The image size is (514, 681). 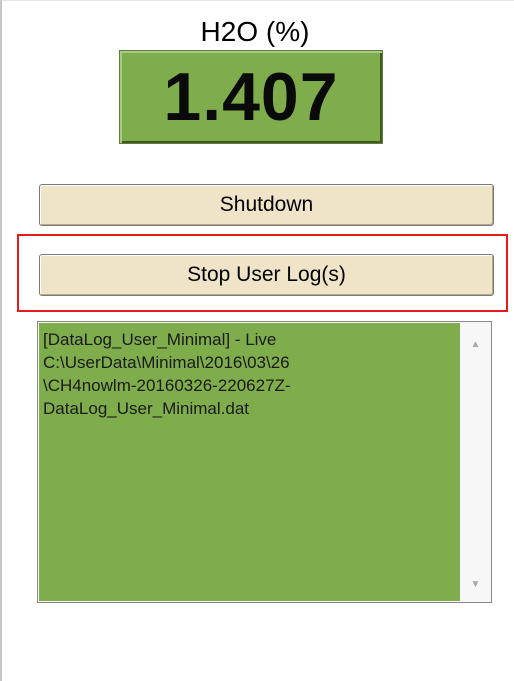 I want to click on scroll-up-icon: ▲, so click(x=475, y=344).